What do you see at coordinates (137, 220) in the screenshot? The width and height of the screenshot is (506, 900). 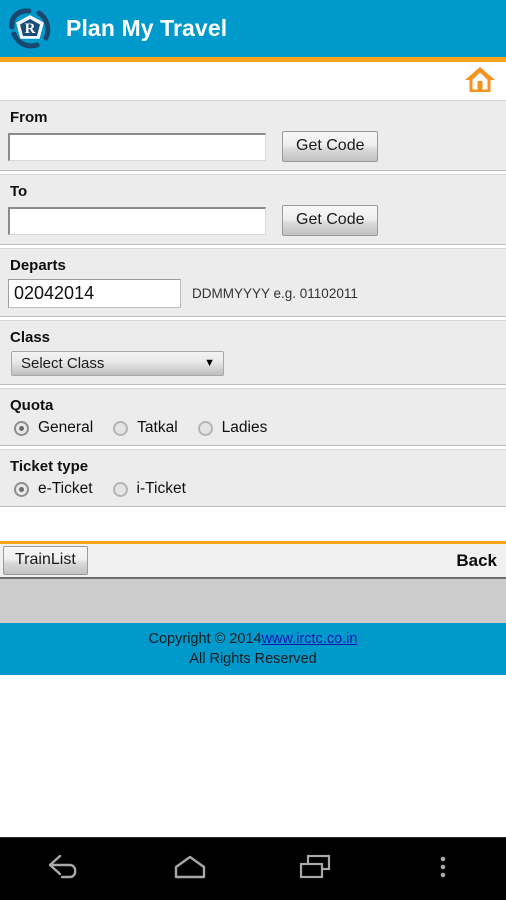 I see `to-input` at bounding box center [137, 220].